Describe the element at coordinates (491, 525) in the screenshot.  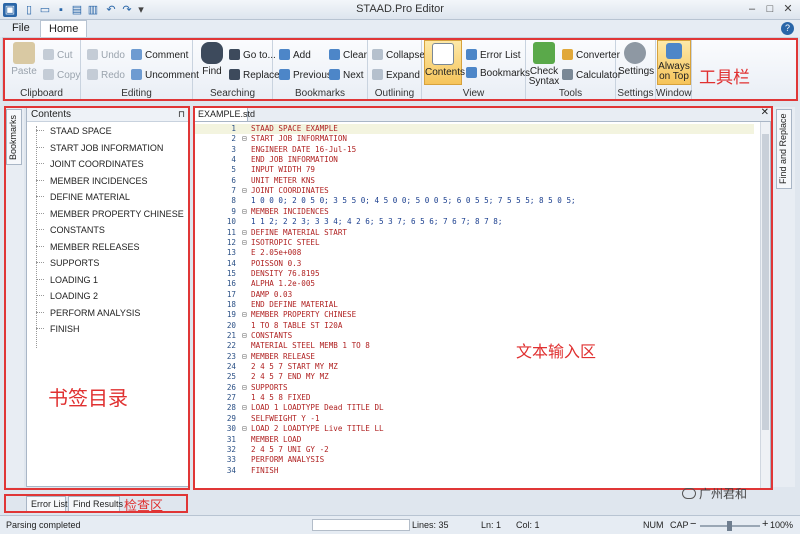
I see `line-position: Ln: 1` at that location.